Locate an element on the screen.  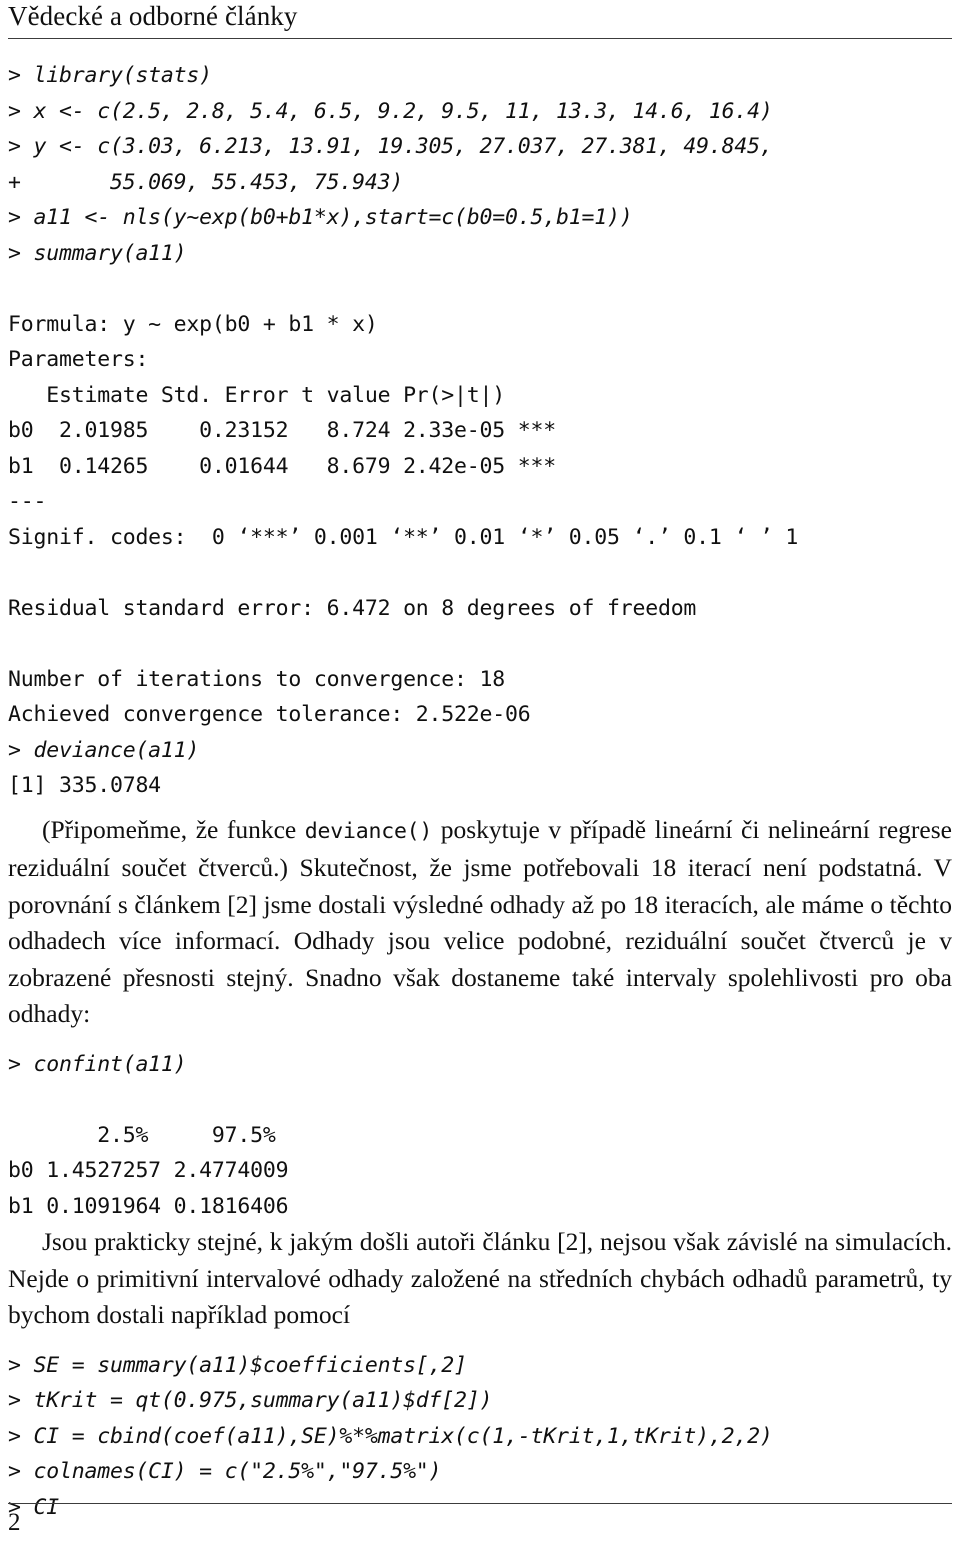
code-line: Formula: y ~ exp(b0 + b1 * x) is located at coordinates (193, 324).